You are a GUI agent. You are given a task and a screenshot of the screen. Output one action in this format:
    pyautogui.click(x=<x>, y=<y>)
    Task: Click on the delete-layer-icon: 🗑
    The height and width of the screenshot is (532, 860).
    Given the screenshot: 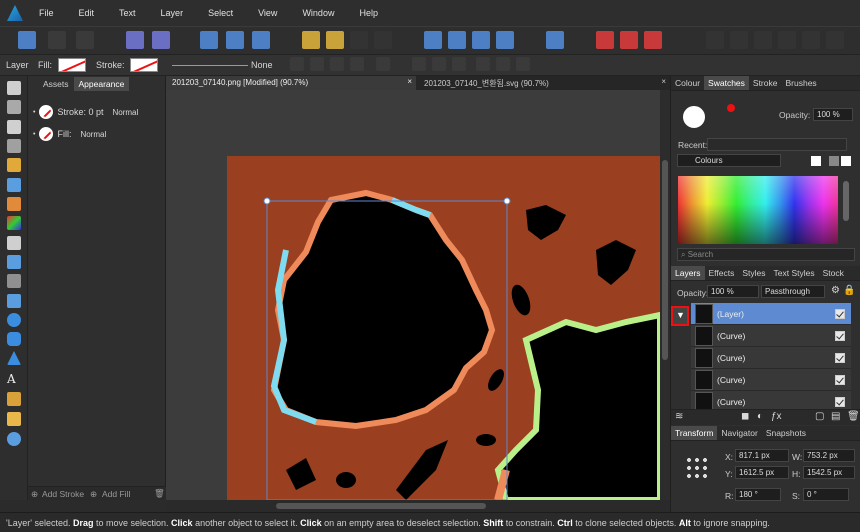 What is the action you would take?
    pyautogui.click(x=853, y=416)
    